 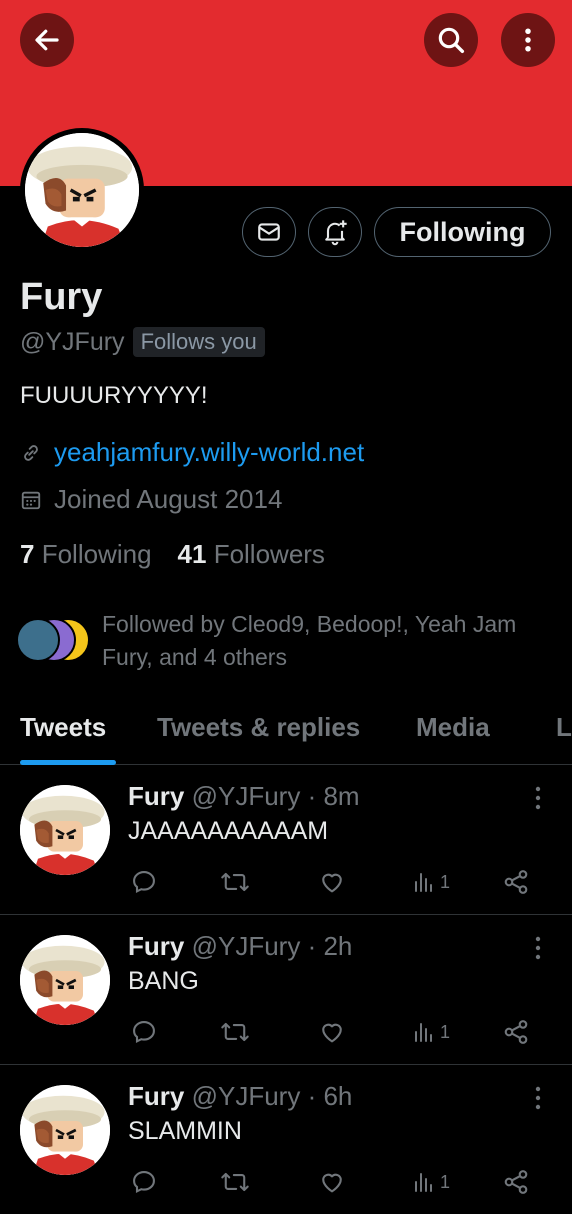 I want to click on bell-plus-icon, so click(x=336, y=233).